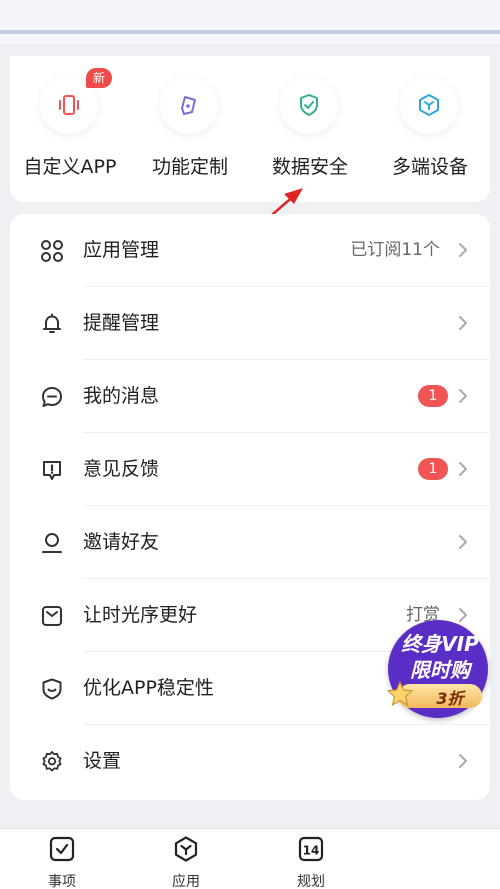 This screenshot has height=889, width=500. I want to click on quick-action-custom-app: 新 自定义APP, so click(70, 132).